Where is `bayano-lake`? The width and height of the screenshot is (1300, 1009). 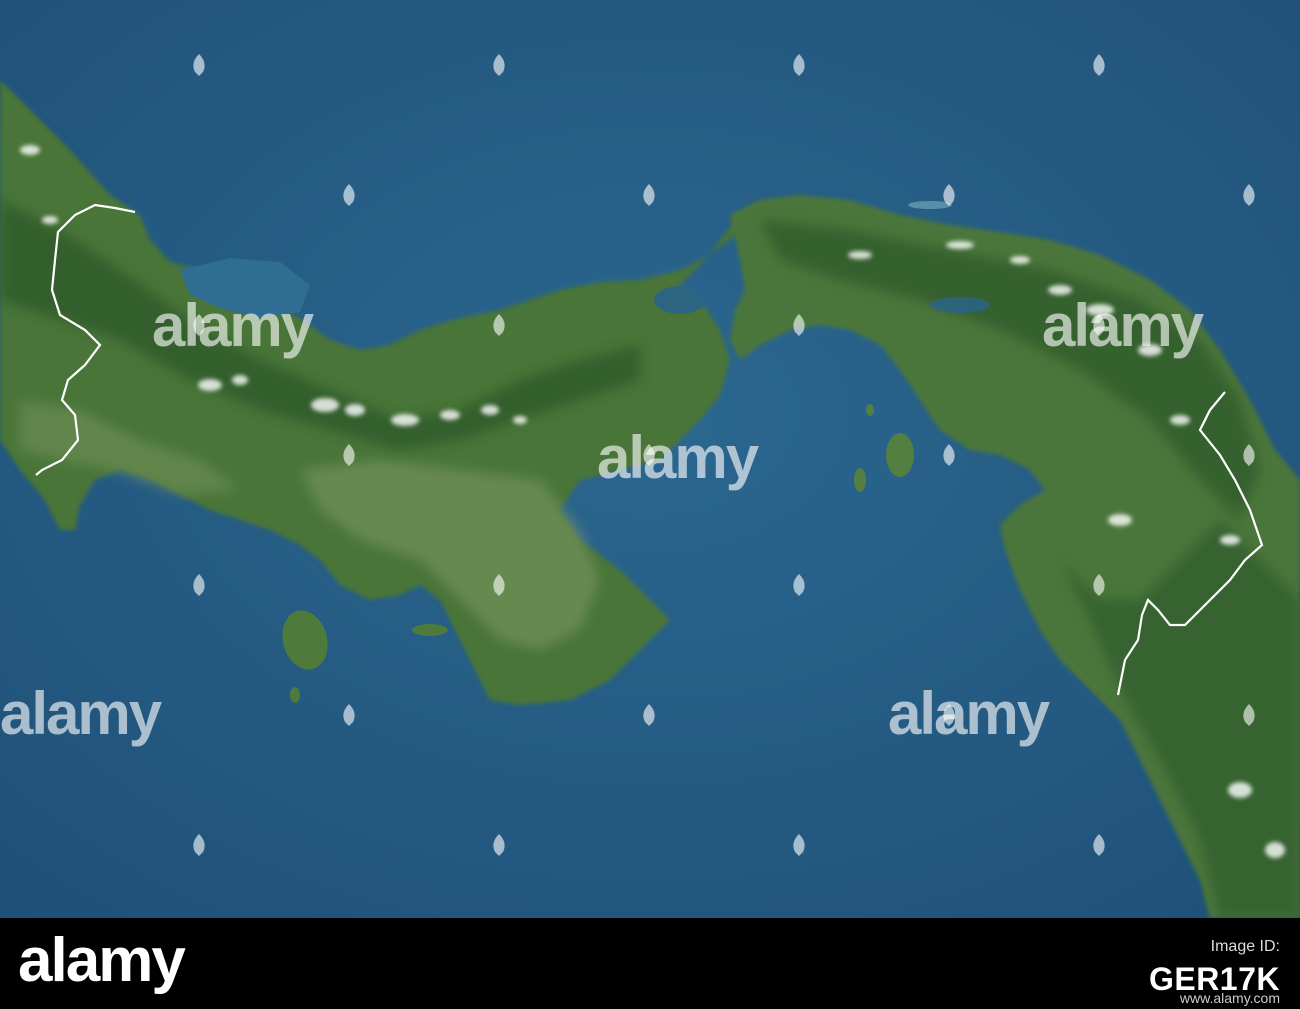 bayano-lake is located at coordinates (960, 305).